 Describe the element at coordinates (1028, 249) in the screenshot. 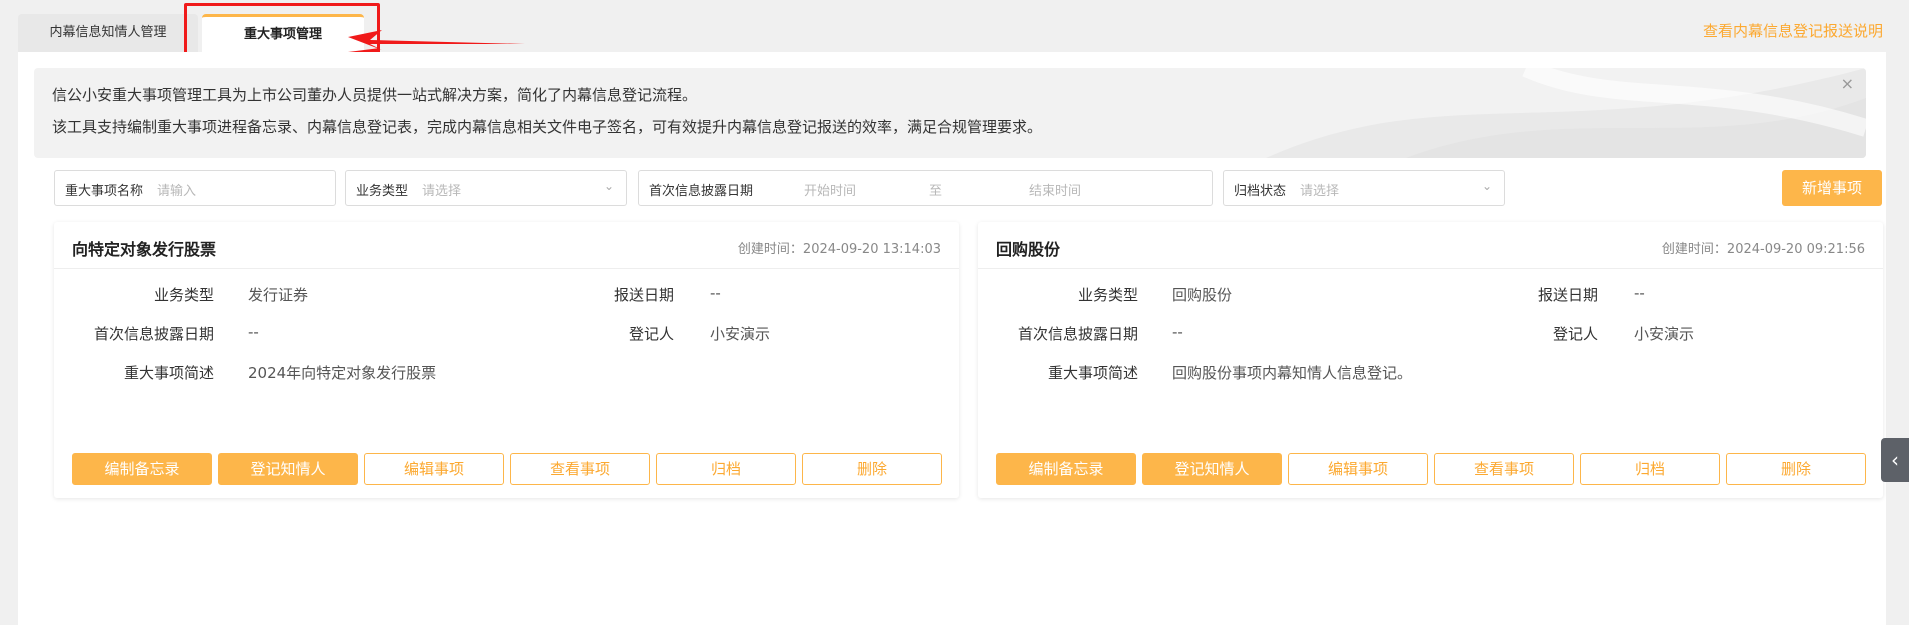

I see `card-title: 回购股份` at that location.